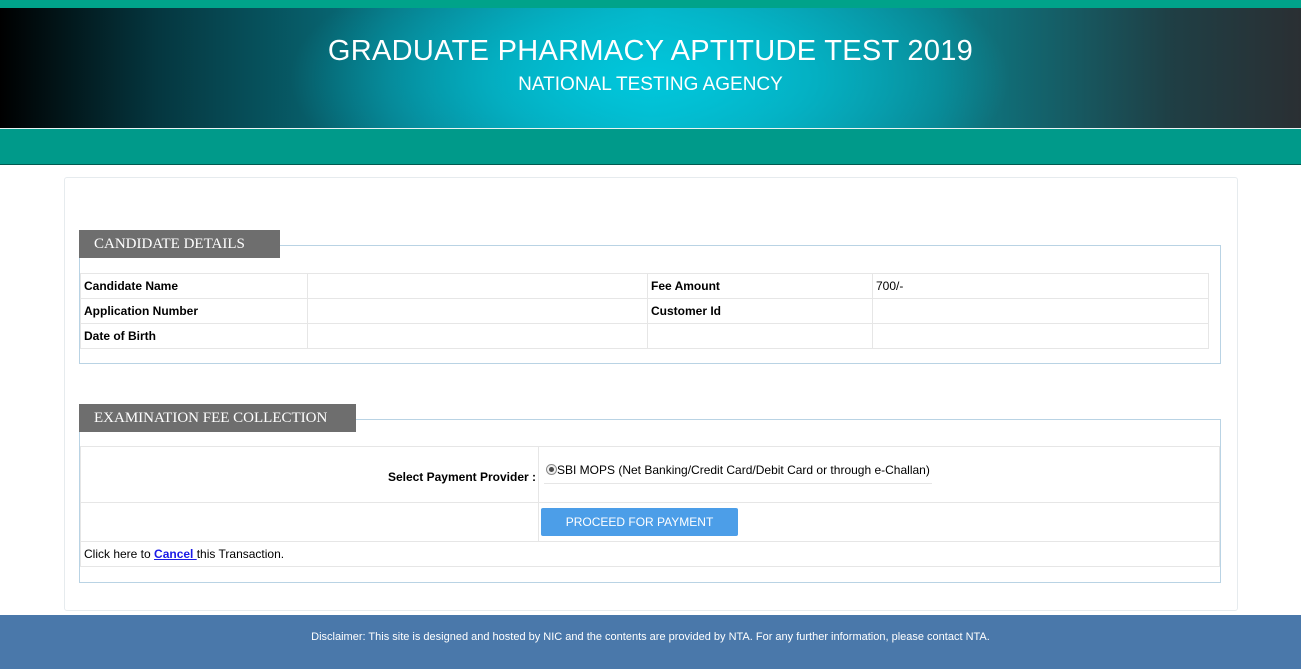 Image resolution: width=1301 pixels, height=669 pixels. Describe the element at coordinates (240, 554) in the screenshot. I see `cancel-suffix-text: this Transaction.` at that location.